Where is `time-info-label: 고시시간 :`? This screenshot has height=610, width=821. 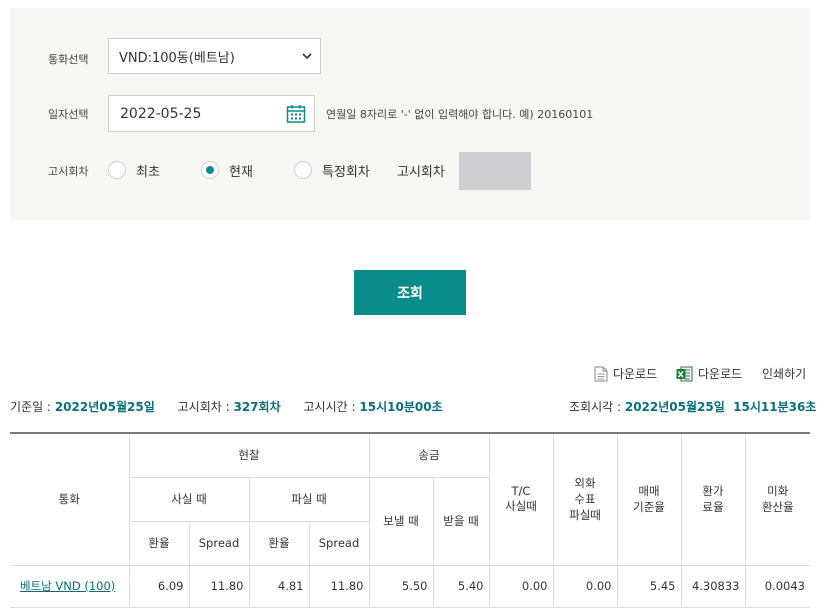 time-info-label: 고시시간 : is located at coordinates (329, 407).